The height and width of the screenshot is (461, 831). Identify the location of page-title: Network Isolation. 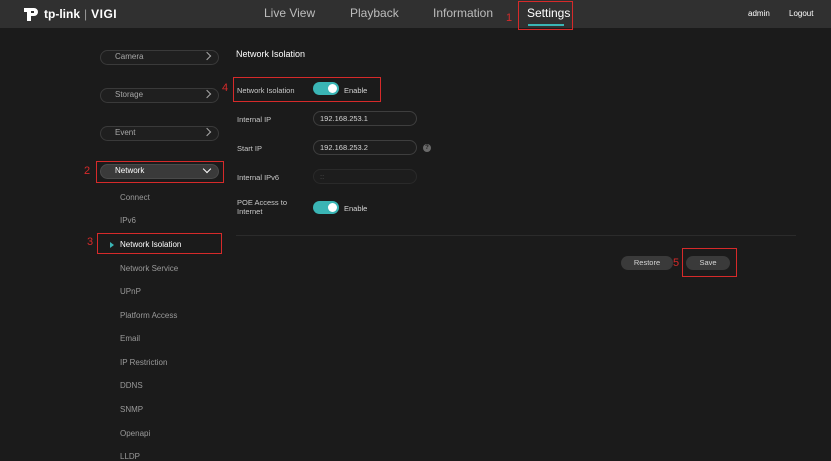
(271, 54).